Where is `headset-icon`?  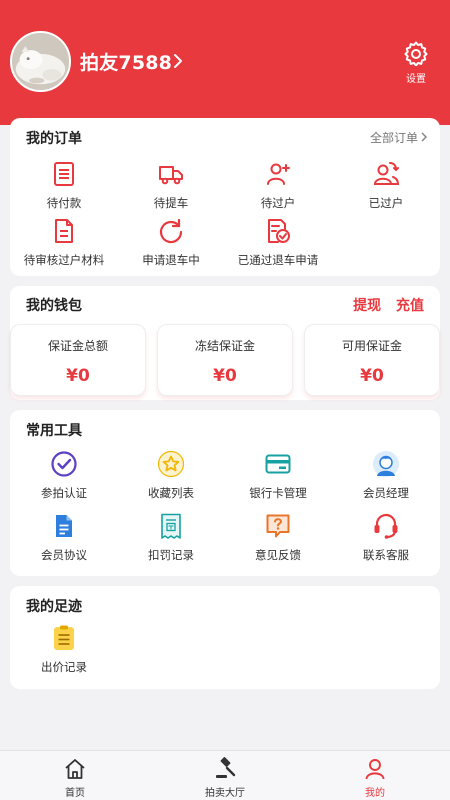 headset-icon is located at coordinates (386, 526).